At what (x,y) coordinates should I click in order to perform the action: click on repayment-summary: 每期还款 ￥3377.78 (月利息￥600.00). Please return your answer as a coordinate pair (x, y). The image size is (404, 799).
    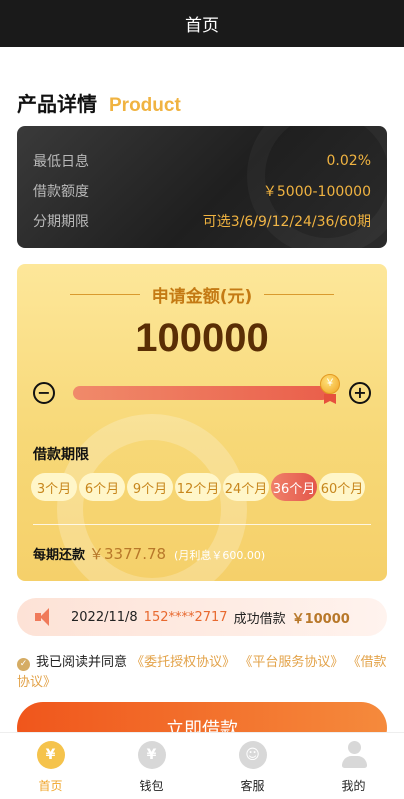
    Looking at the image, I should click on (149, 553).